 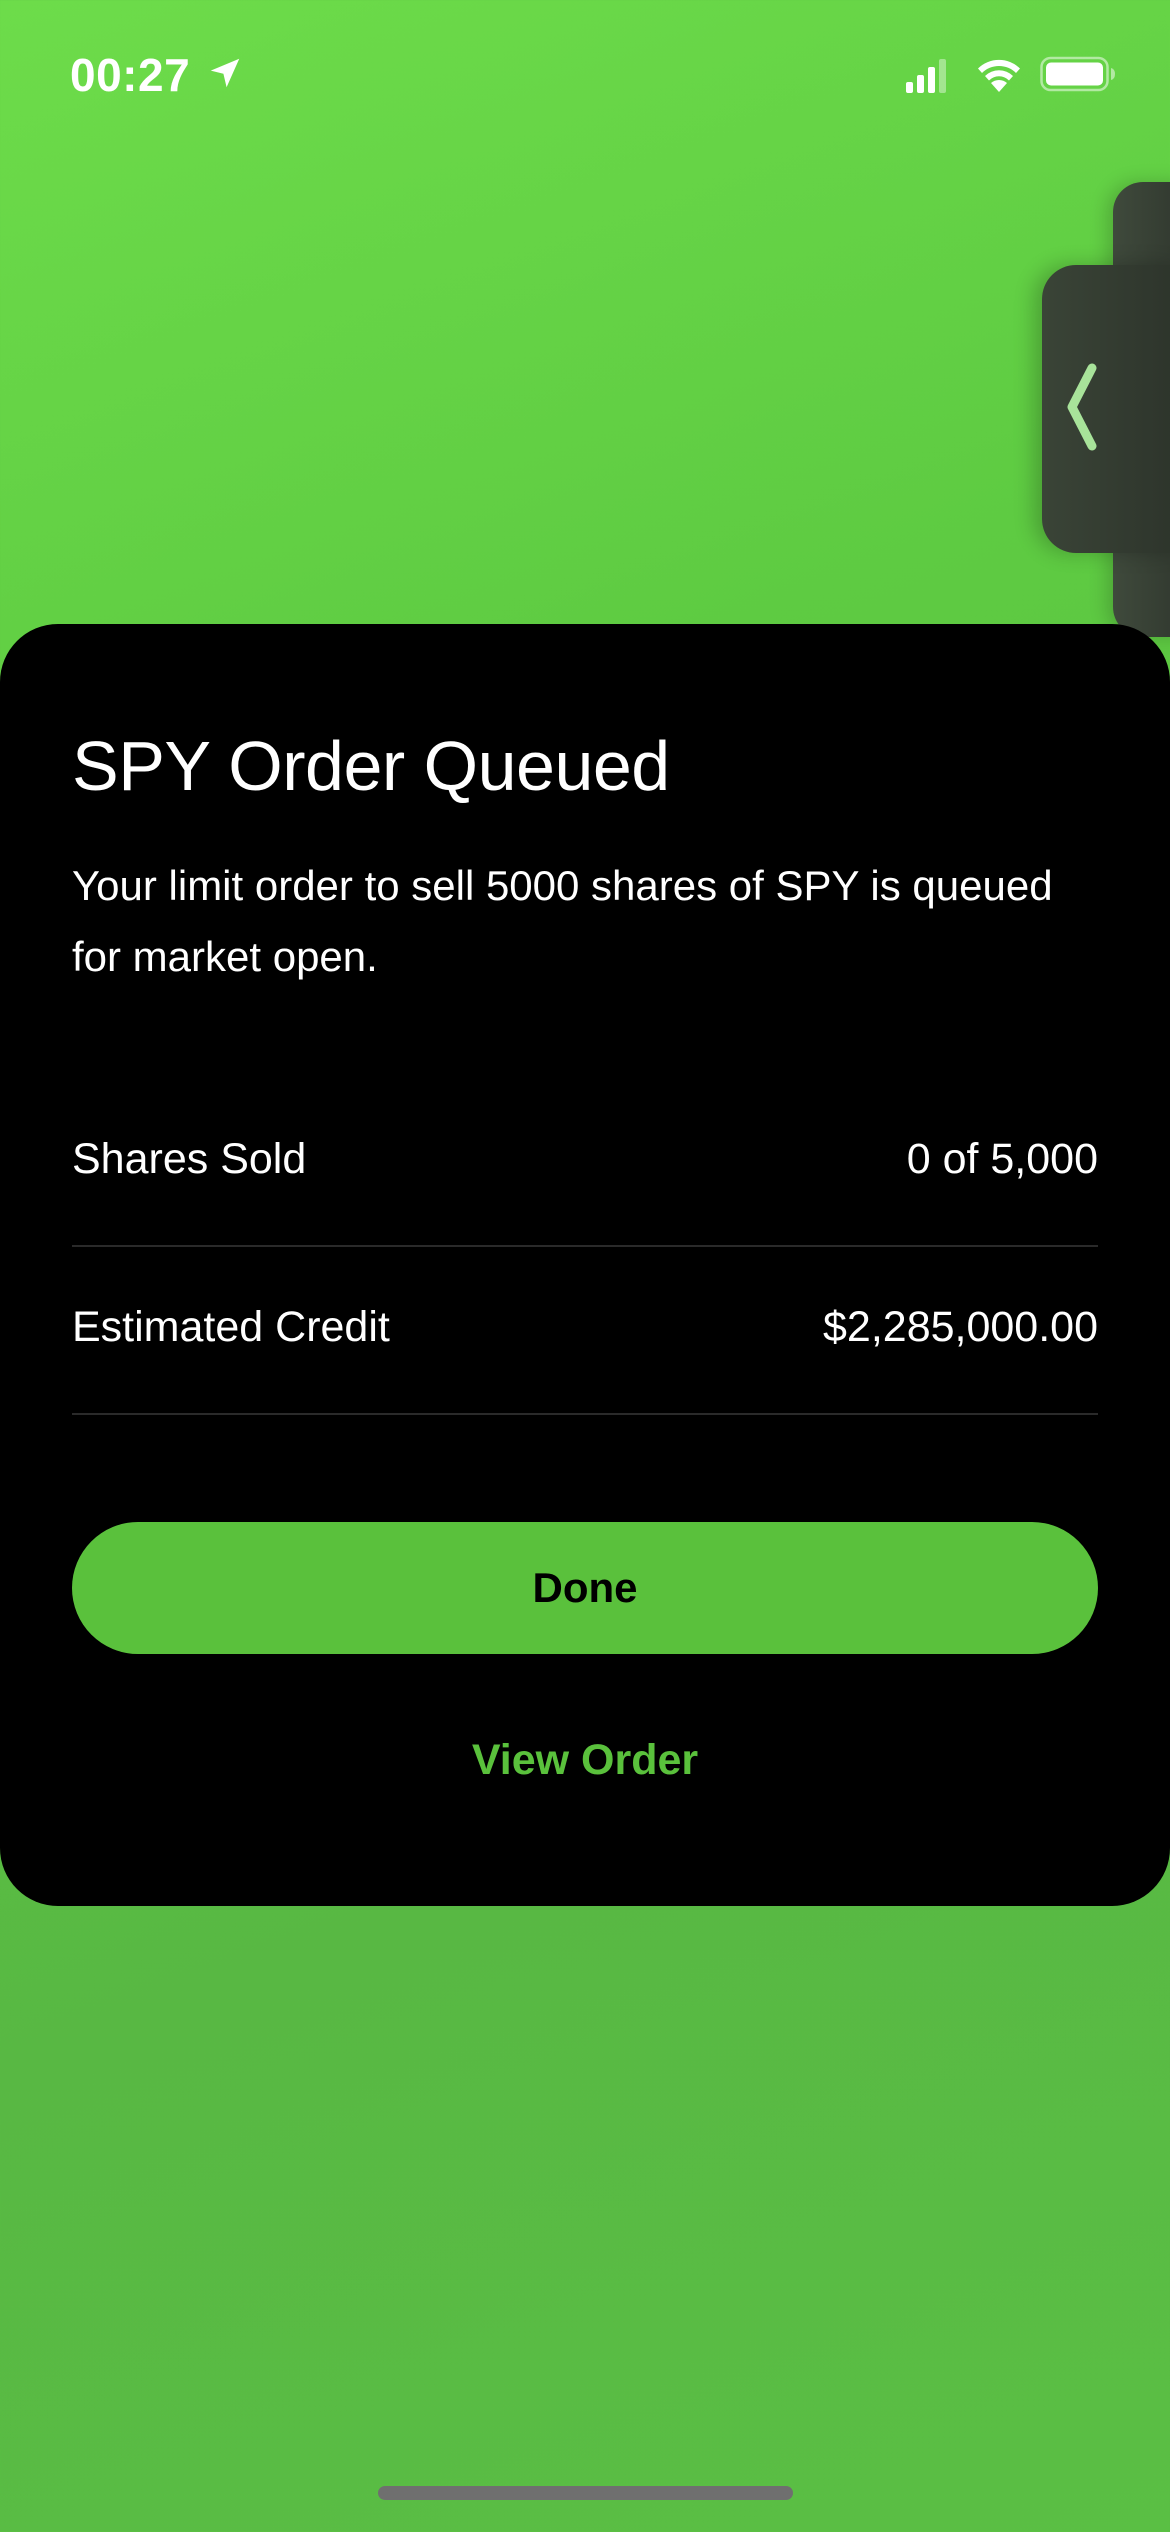 What do you see at coordinates (585, 1588) in the screenshot?
I see `done-button: Done` at bounding box center [585, 1588].